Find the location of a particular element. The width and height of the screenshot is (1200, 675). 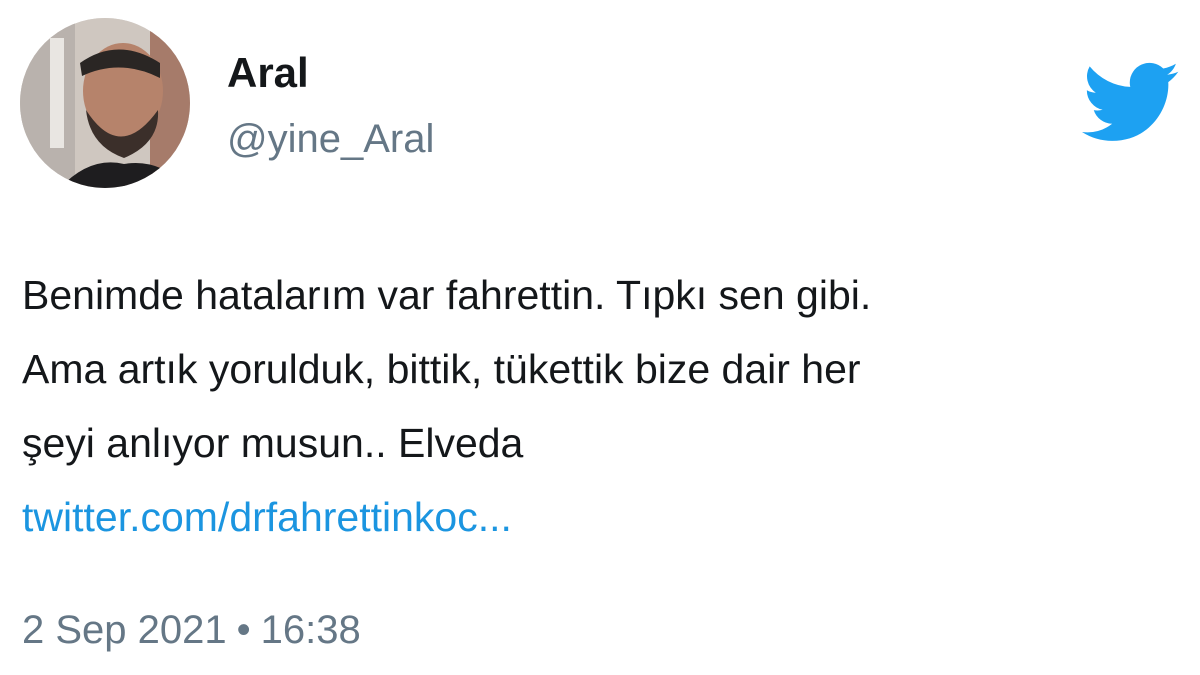

author-display-name: Aral is located at coordinates (268, 73).